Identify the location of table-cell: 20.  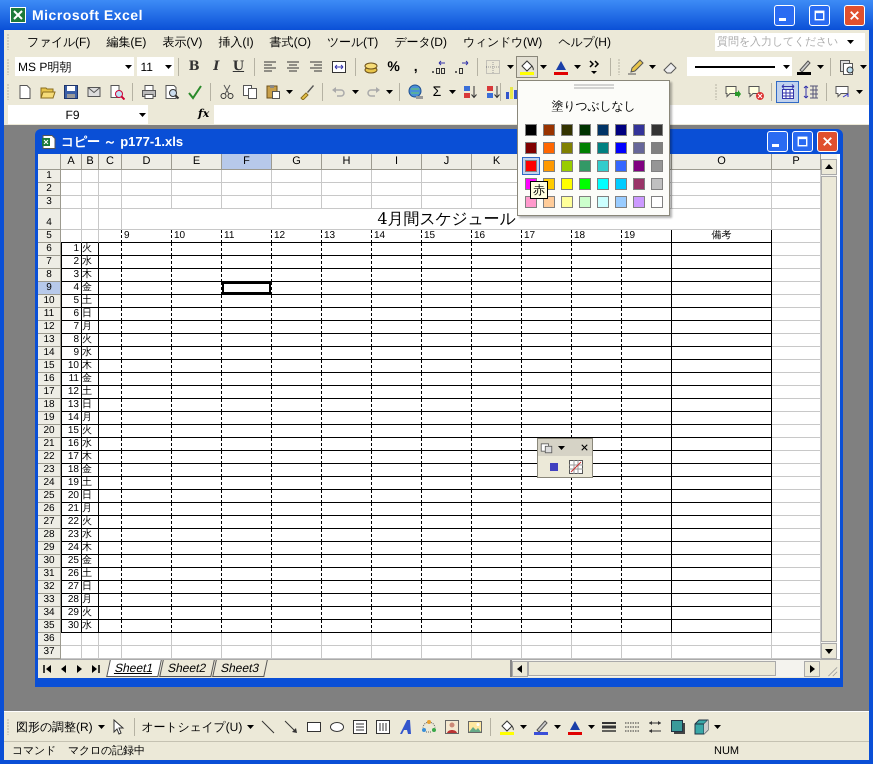
(71, 496).